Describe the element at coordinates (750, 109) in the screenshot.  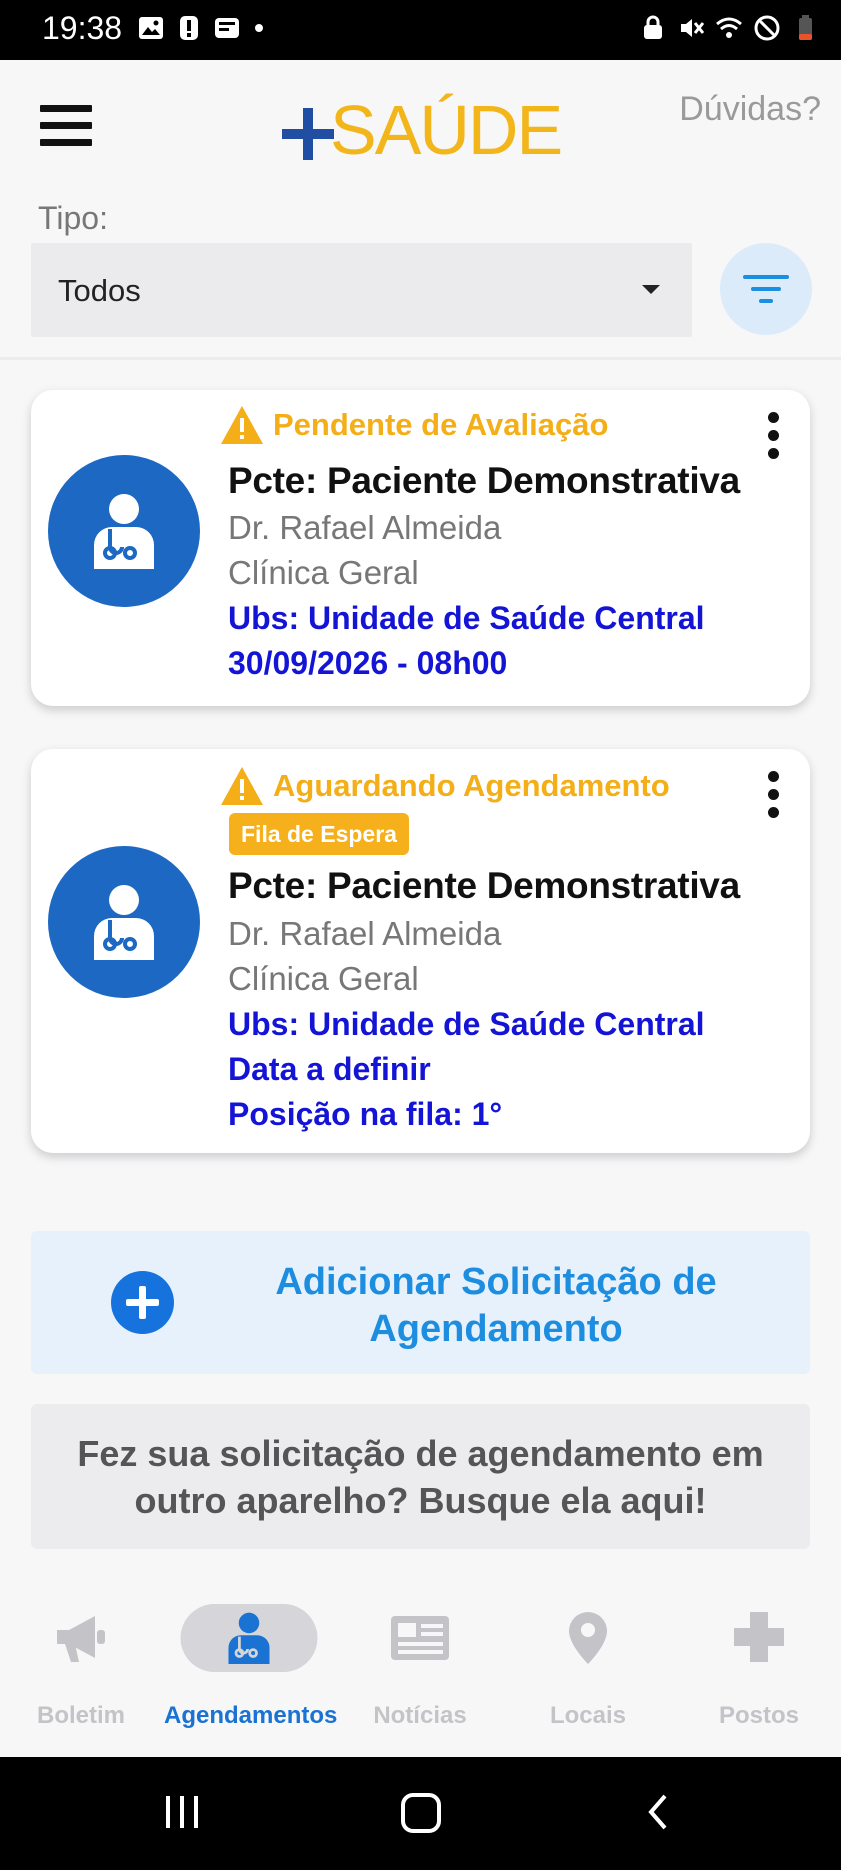
I see `help-link: Dúvidas?` at that location.